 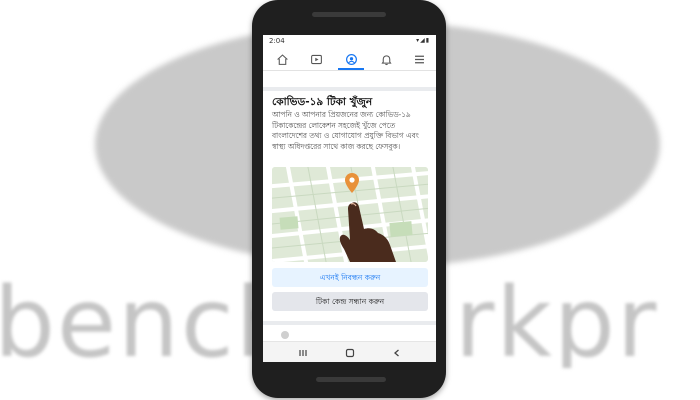 I want to click on home-icon, so click(x=282, y=59).